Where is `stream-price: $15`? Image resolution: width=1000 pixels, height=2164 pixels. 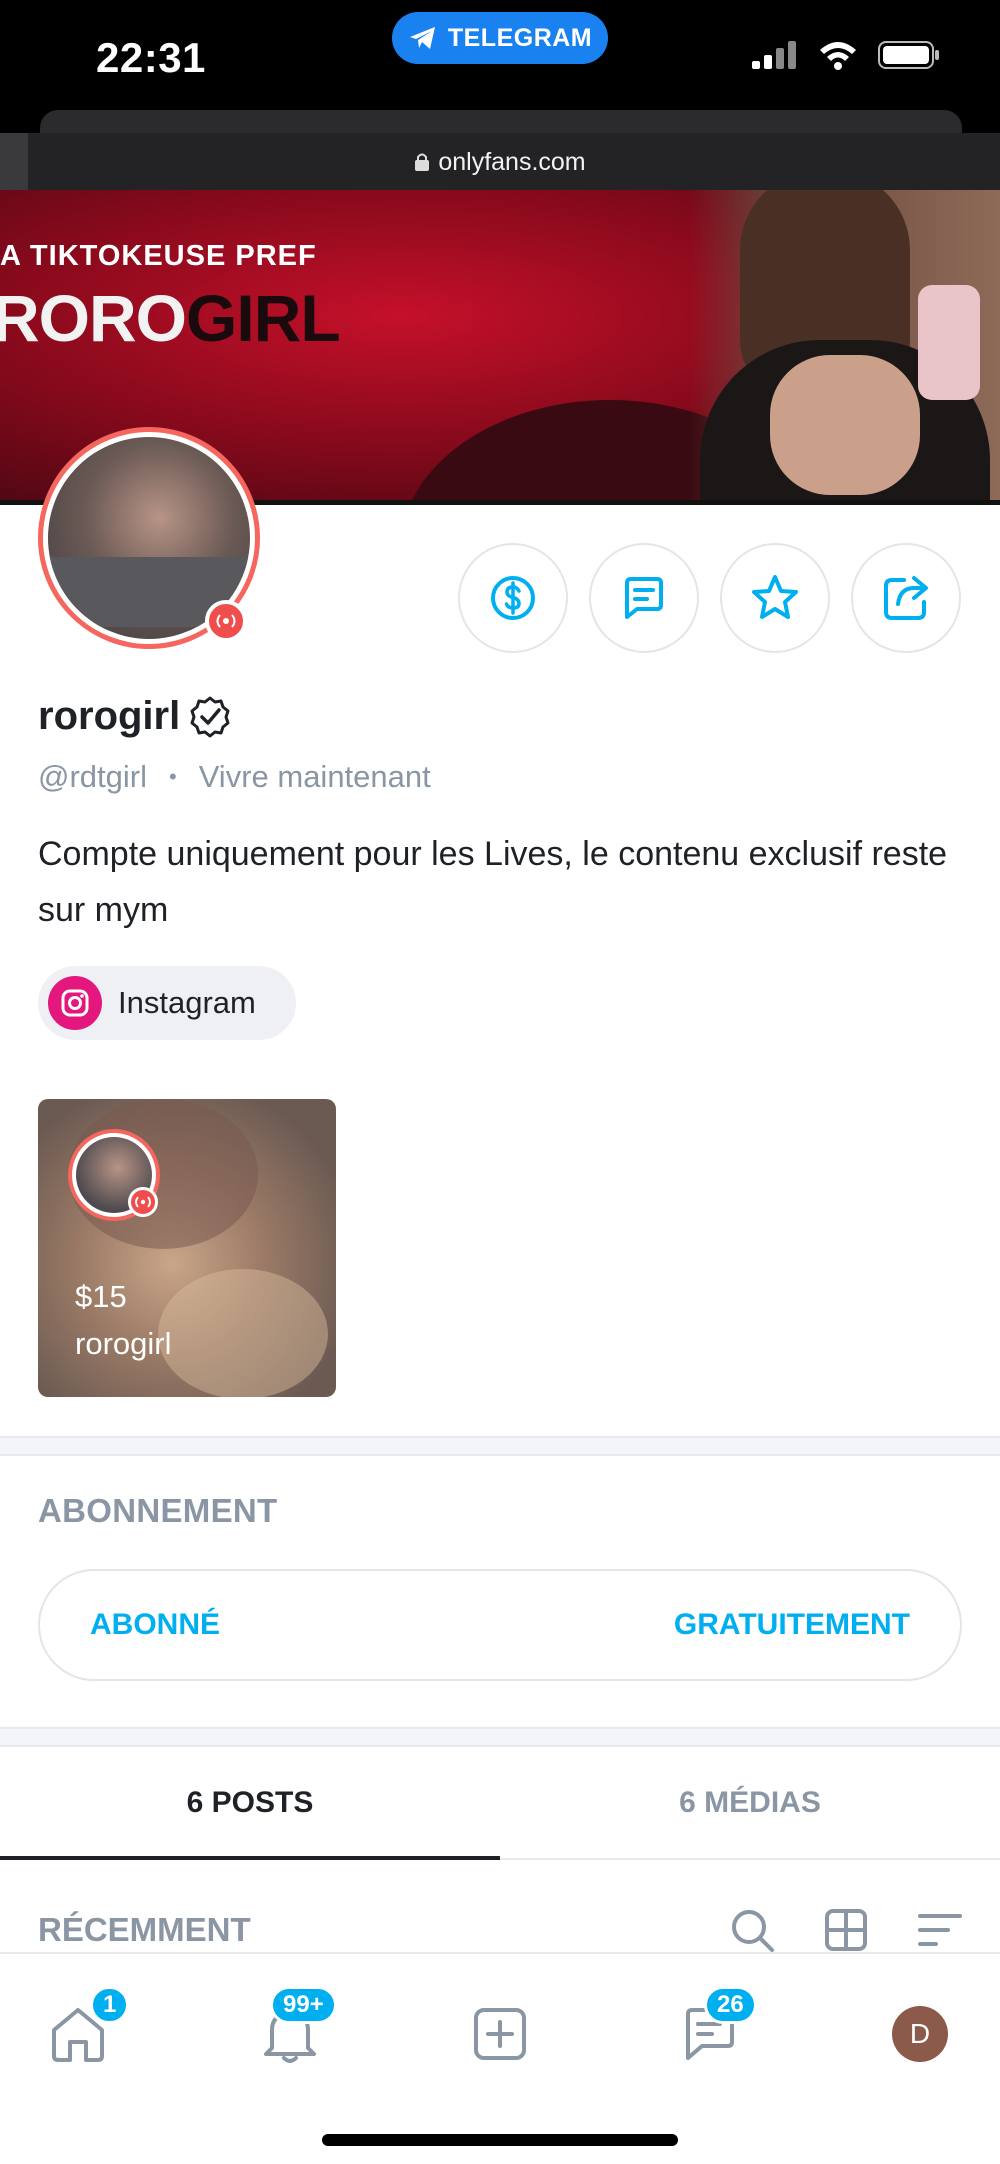
stream-price: $15 is located at coordinates (101, 1296).